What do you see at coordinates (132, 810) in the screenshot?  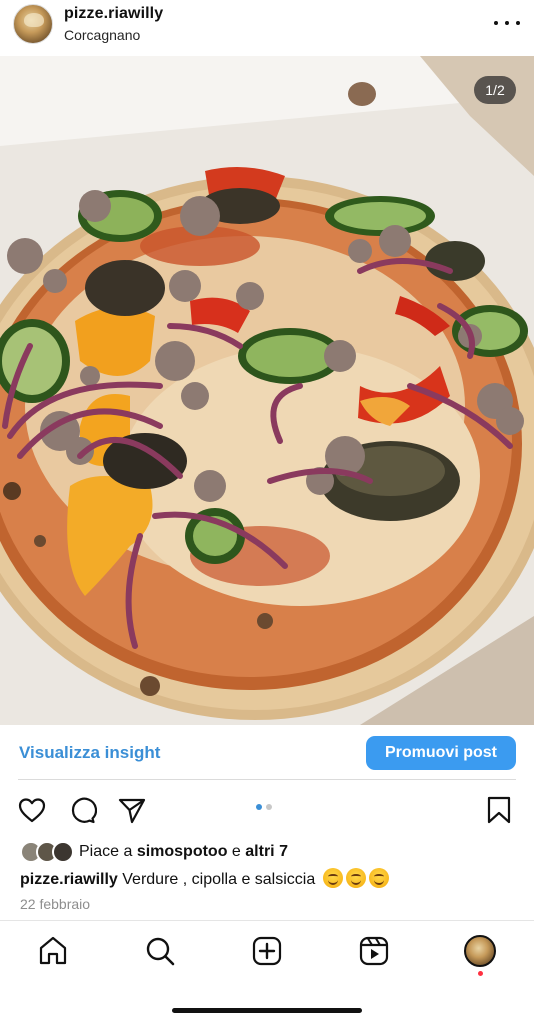 I see `share-icon` at bounding box center [132, 810].